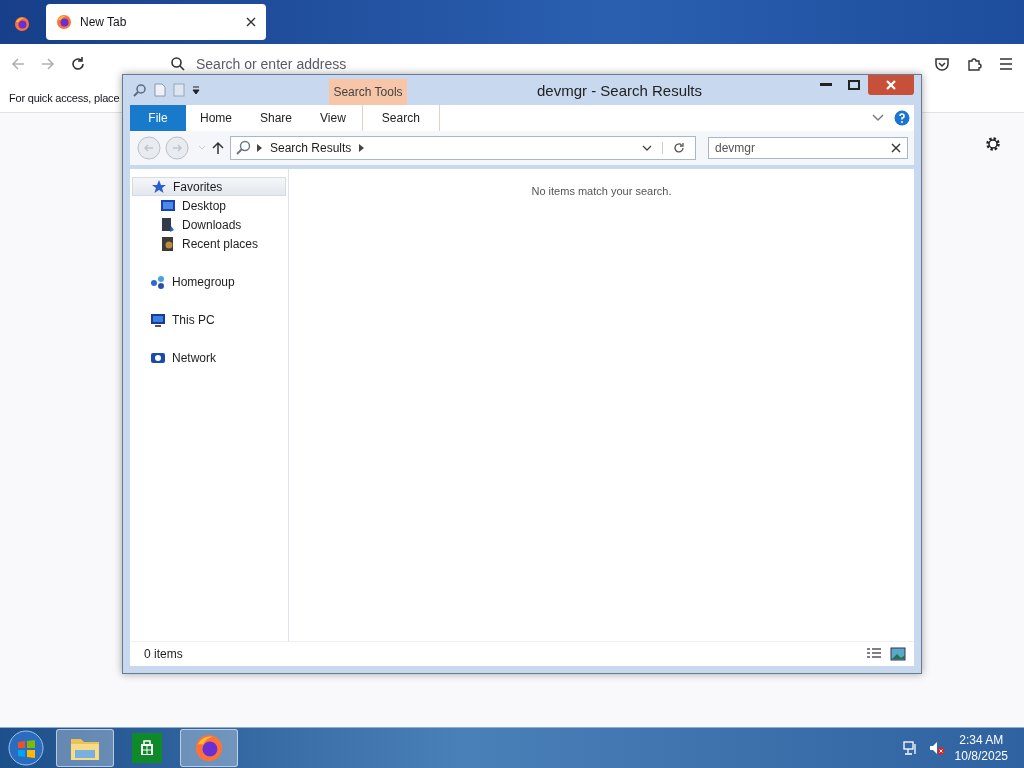  What do you see at coordinates (78, 64) in the screenshot?
I see `reload-icon` at bounding box center [78, 64].